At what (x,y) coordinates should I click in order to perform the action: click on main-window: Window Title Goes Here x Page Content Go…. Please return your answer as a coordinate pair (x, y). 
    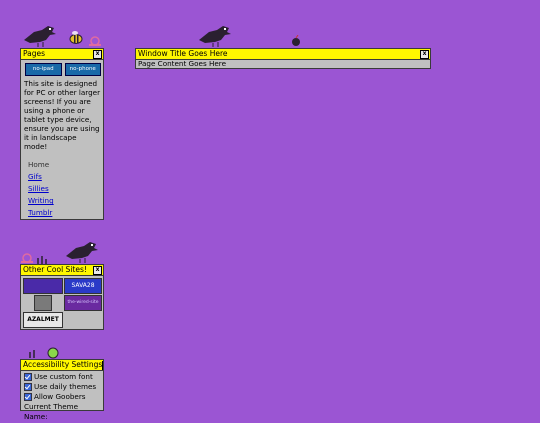
    Looking at the image, I should click on (283, 58).